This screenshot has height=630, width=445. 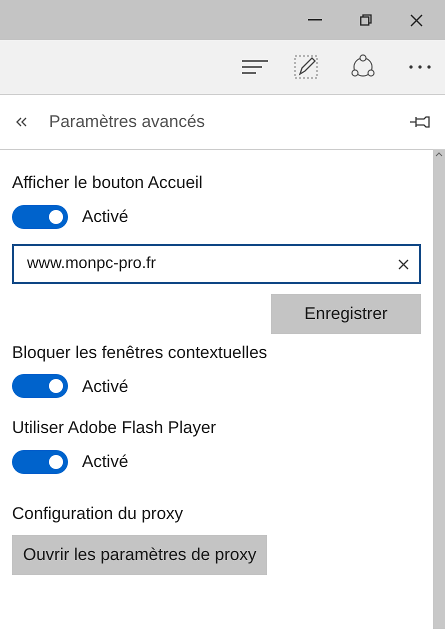 What do you see at coordinates (416, 20) in the screenshot?
I see `close-icon` at bounding box center [416, 20].